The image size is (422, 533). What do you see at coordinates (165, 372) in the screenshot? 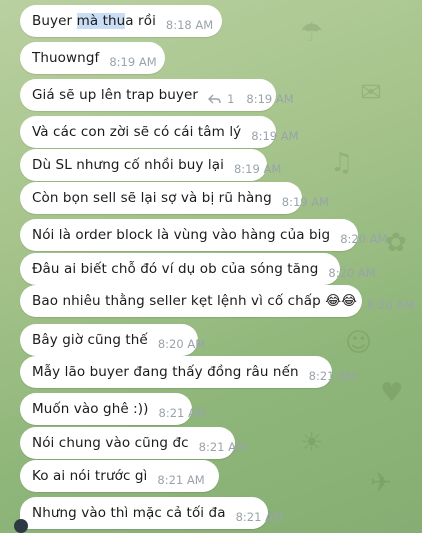
I see `message-text: Mẫy lão buyer đang thấy đồng râu nến` at bounding box center [165, 372].